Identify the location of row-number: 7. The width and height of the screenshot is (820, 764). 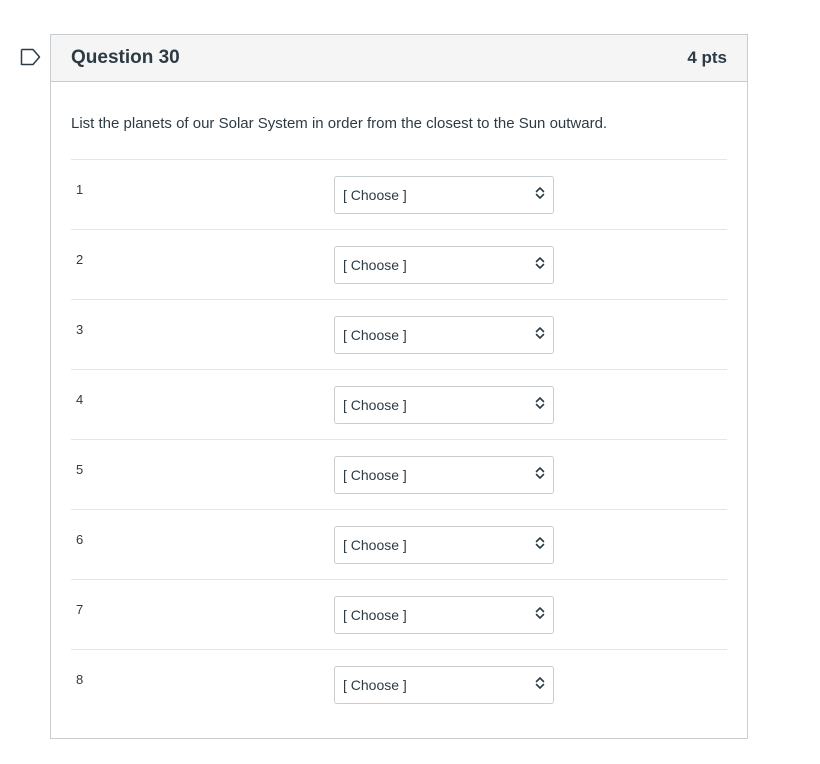
(80, 609).